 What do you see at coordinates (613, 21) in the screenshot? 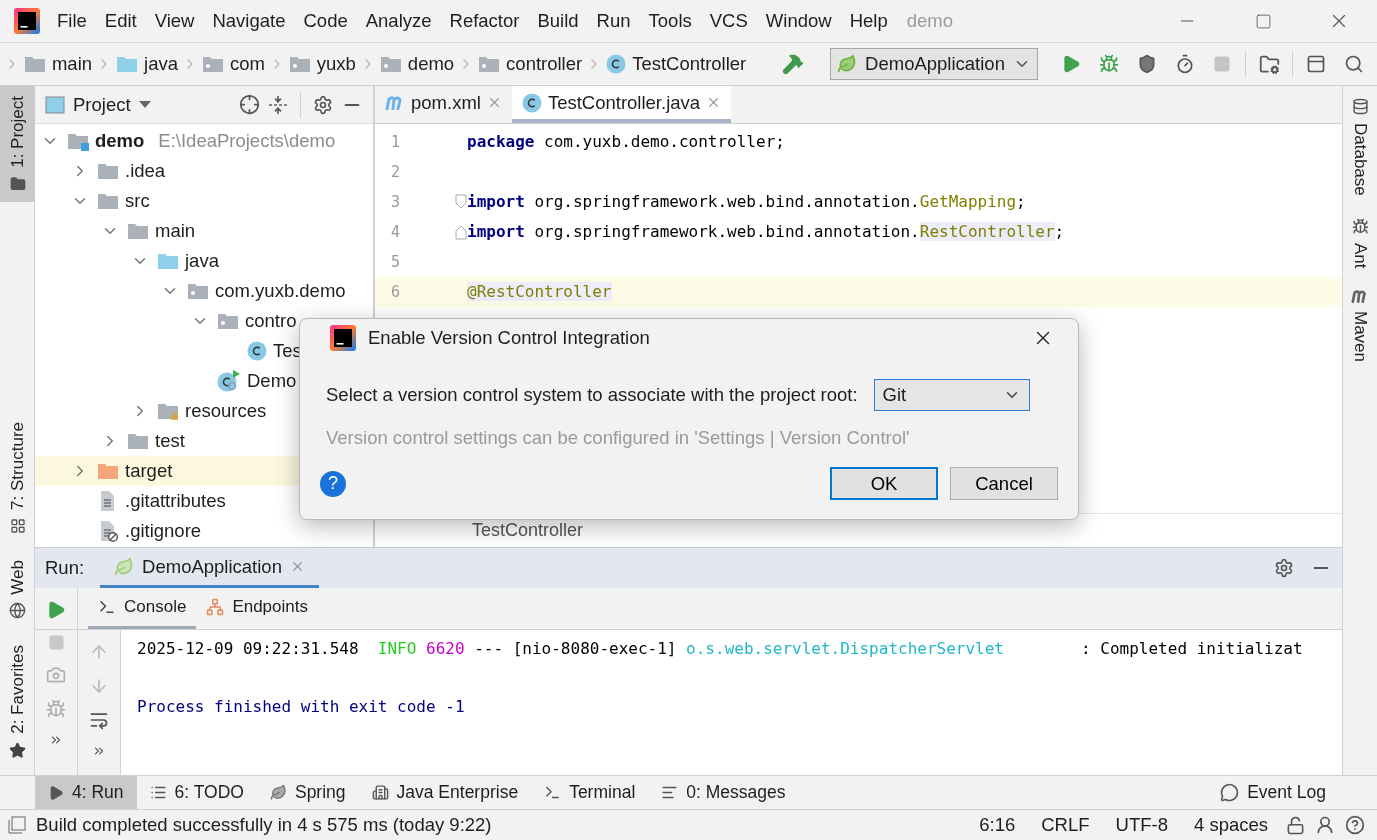
I see `menu-item: Run` at bounding box center [613, 21].